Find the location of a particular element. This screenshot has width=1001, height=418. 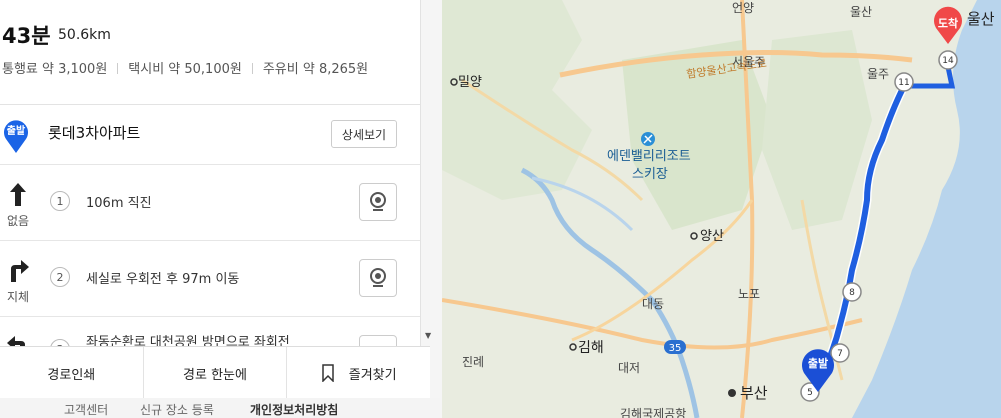

route-step: 없음 1 106m 직진 is located at coordinates (210, 203).